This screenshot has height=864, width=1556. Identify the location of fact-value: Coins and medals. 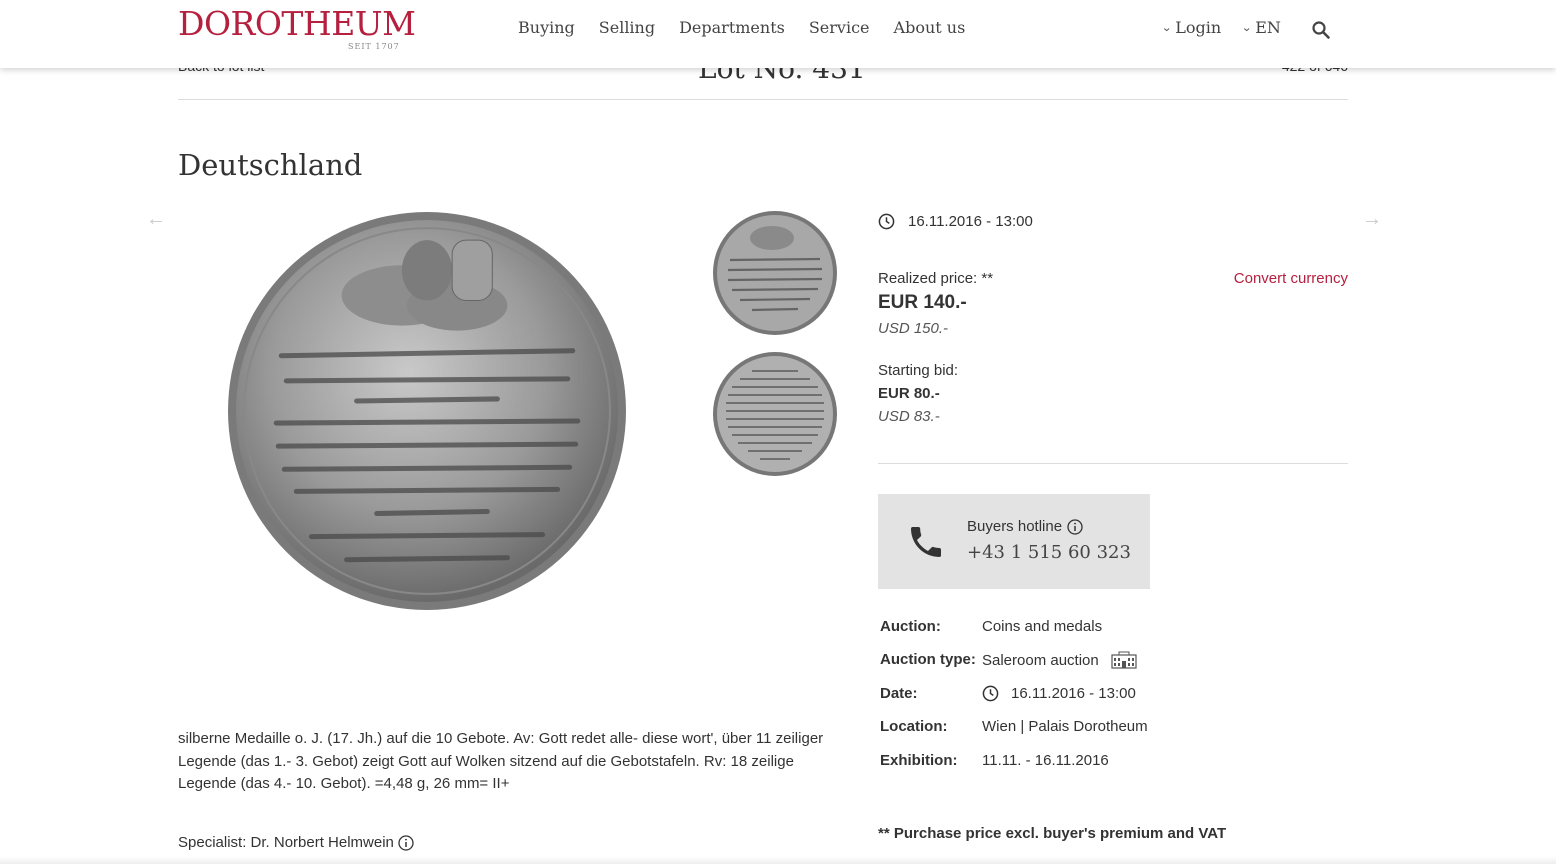
(1042, 626).